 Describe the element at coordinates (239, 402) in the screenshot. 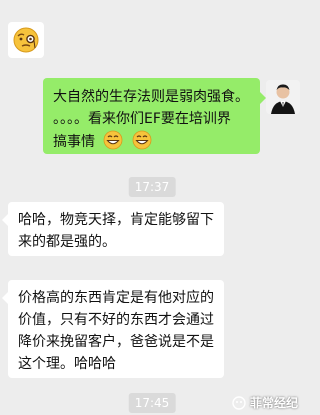

I see `wechat-channel-icon` at that location.